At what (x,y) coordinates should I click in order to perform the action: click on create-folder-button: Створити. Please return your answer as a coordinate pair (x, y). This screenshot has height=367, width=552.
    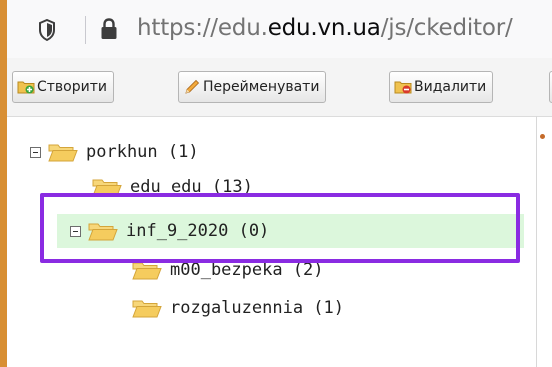
    Looking at the image, I should click on (63, 87).